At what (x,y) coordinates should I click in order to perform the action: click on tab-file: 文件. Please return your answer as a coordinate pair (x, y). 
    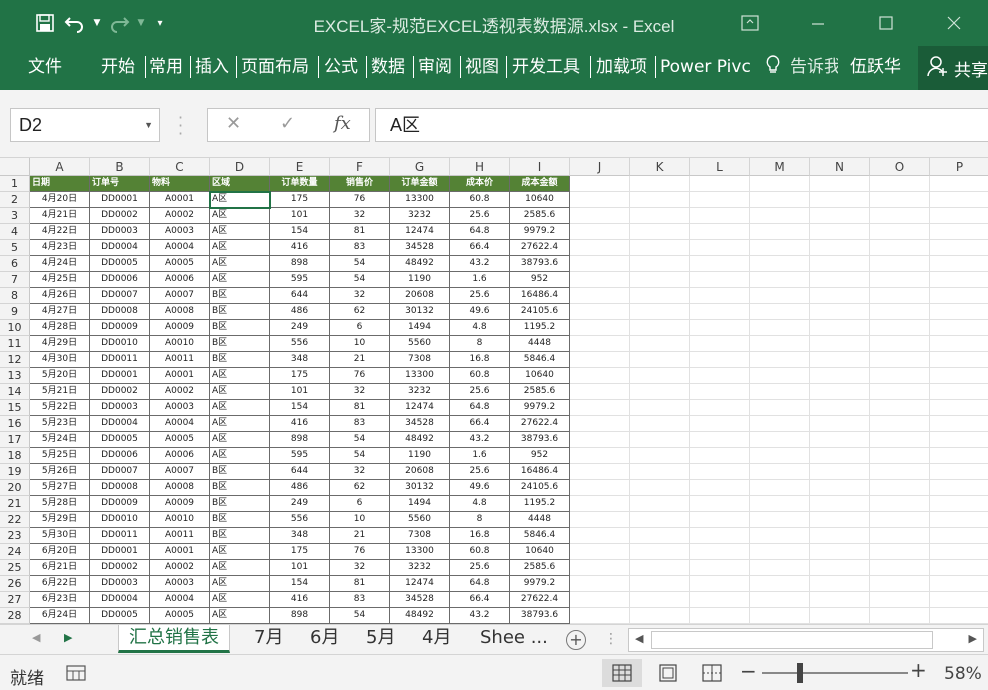
    Looking at the image, I should click on (45, 67).